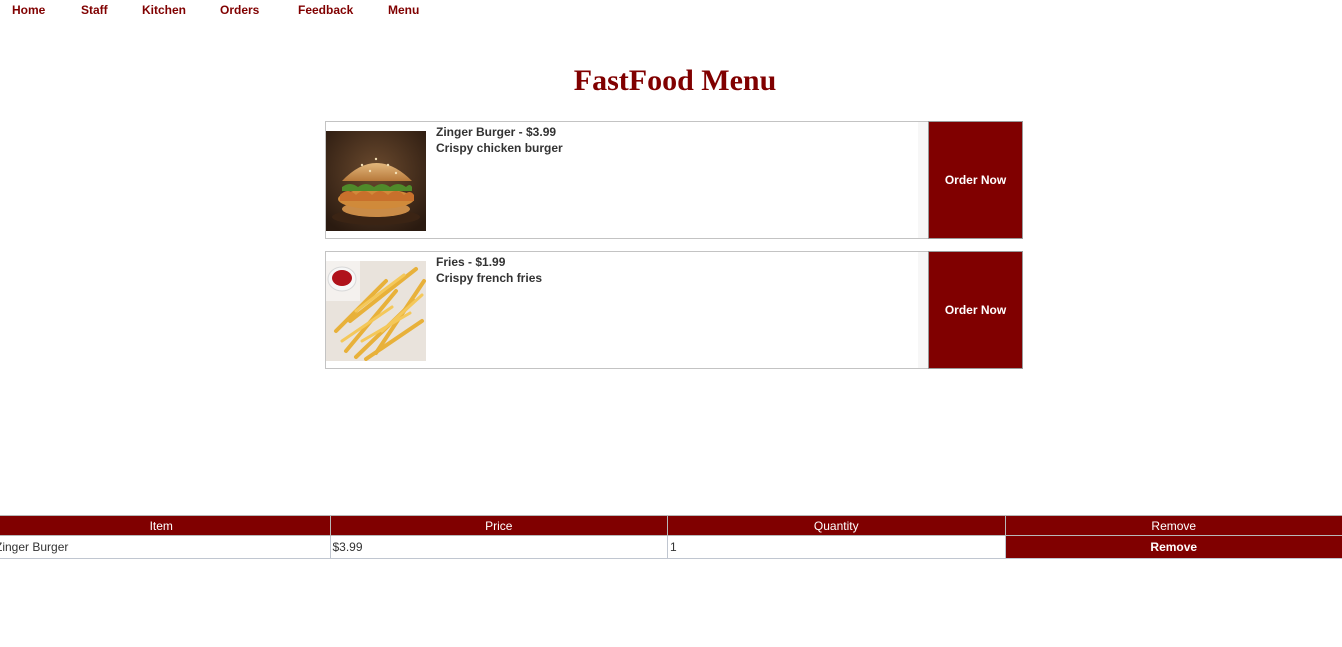  What do you see at coordinates (165, 525) in the screenshot?
I see `column-header-item: Item` at bounding box center [165, 525].